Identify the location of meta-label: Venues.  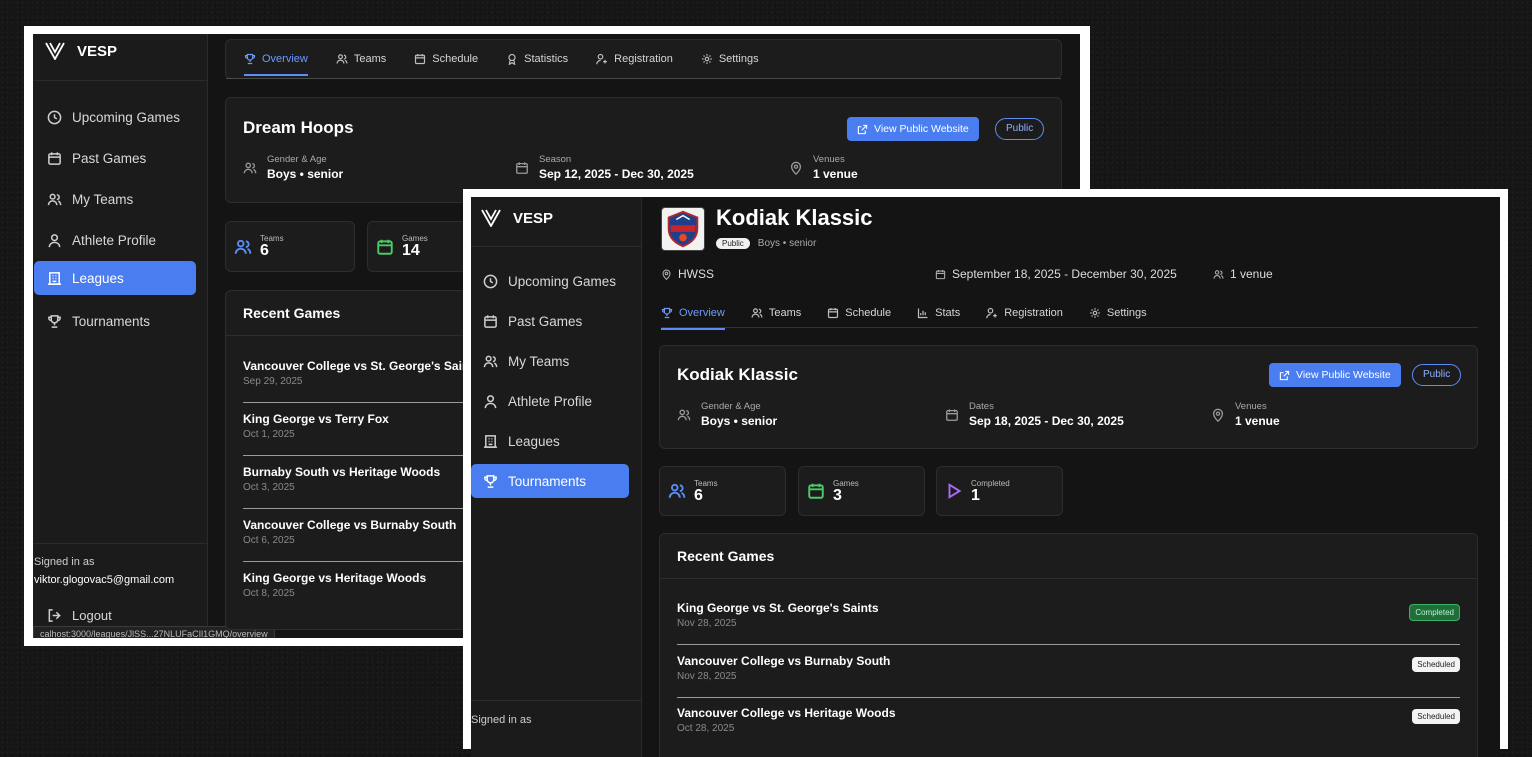
(1251, 406).